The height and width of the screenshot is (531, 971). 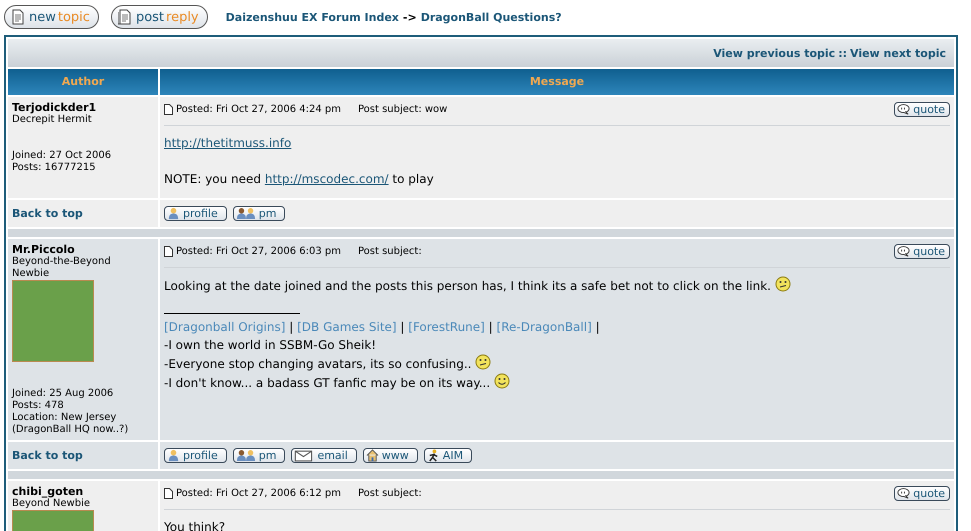 I want to click on author-name: Mr.Piccolo, so click(x=44, y=249).